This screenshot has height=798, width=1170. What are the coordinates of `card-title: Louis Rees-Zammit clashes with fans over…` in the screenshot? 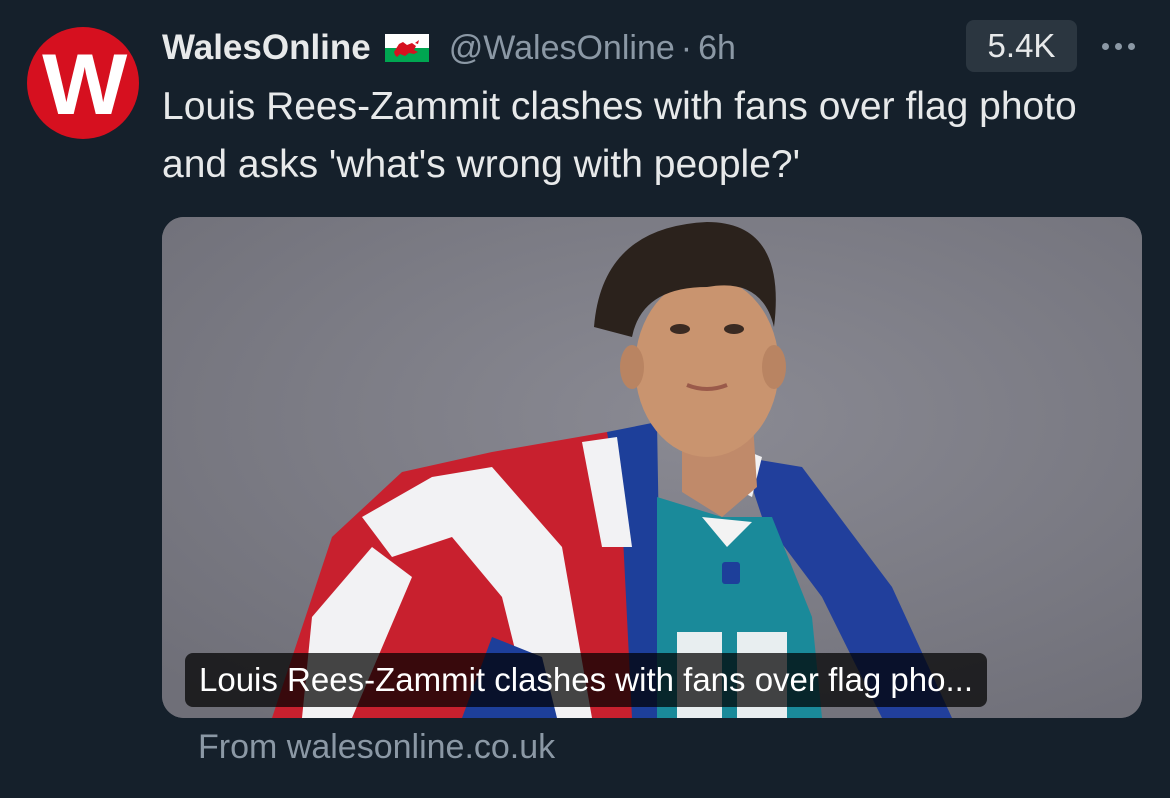 It's located at (586, 680).